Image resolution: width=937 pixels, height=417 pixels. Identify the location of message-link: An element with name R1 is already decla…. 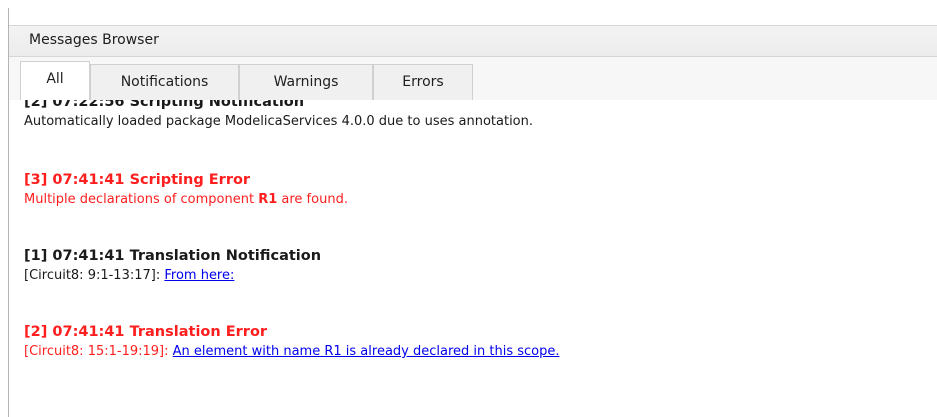
(366, 351).